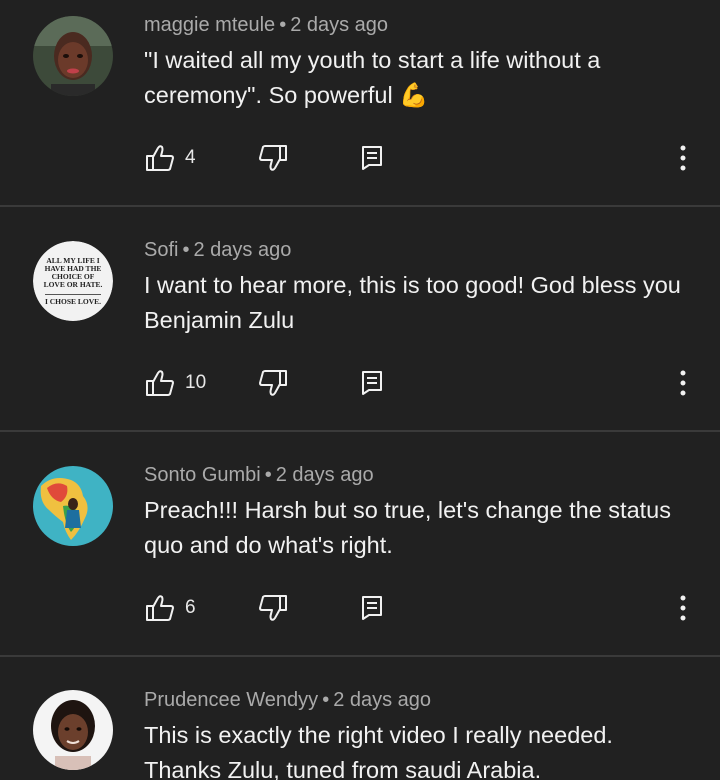  I want to click on comment-actions: 6, so click(360, 608).